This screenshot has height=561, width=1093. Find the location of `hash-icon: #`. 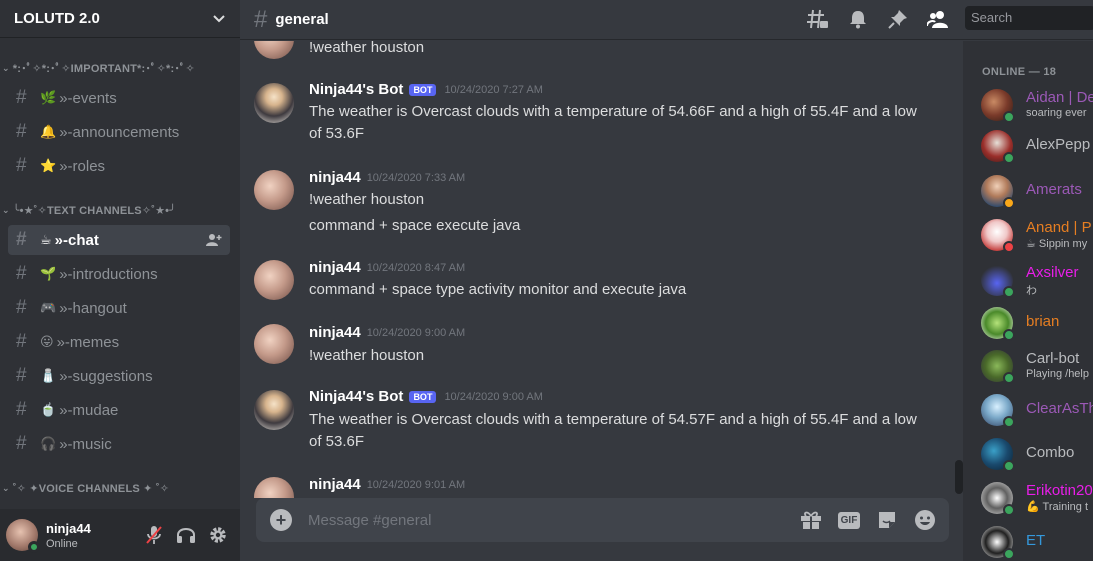

hash-icon: # is located at coordinates (21, 165).